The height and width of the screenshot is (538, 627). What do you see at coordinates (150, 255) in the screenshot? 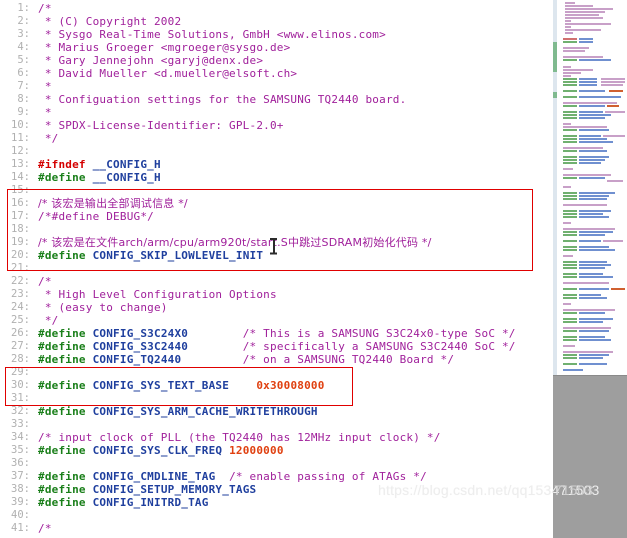
I see `code-text: #define CONFIG_SKIP_LOWLEVEL_INIT` at bounding box center [150, 255].